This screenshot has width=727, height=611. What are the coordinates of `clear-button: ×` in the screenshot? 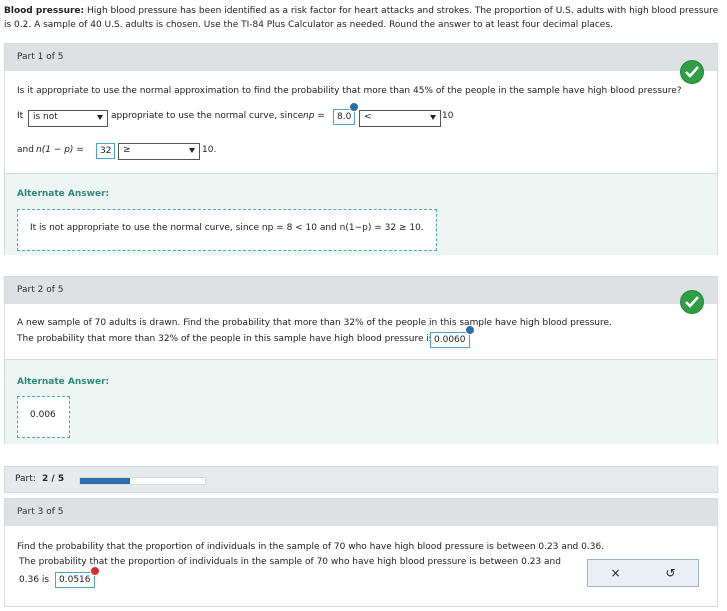 It's located at (615, 573).